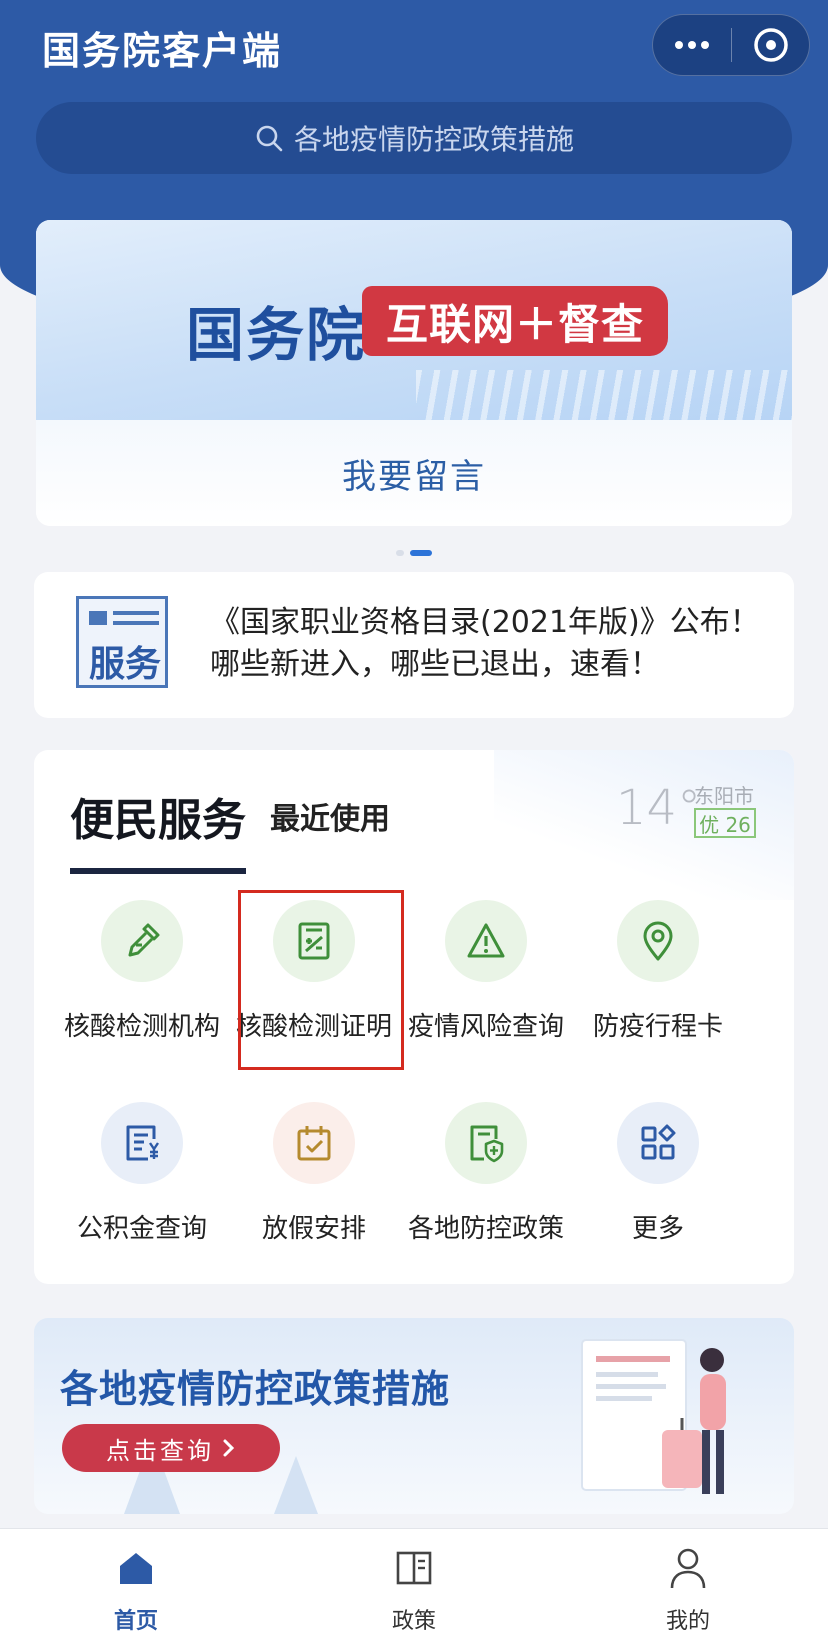 The height and width of the screenshot is (1648, 828). I want to click on grid-more-icon, so click(658, 1143).